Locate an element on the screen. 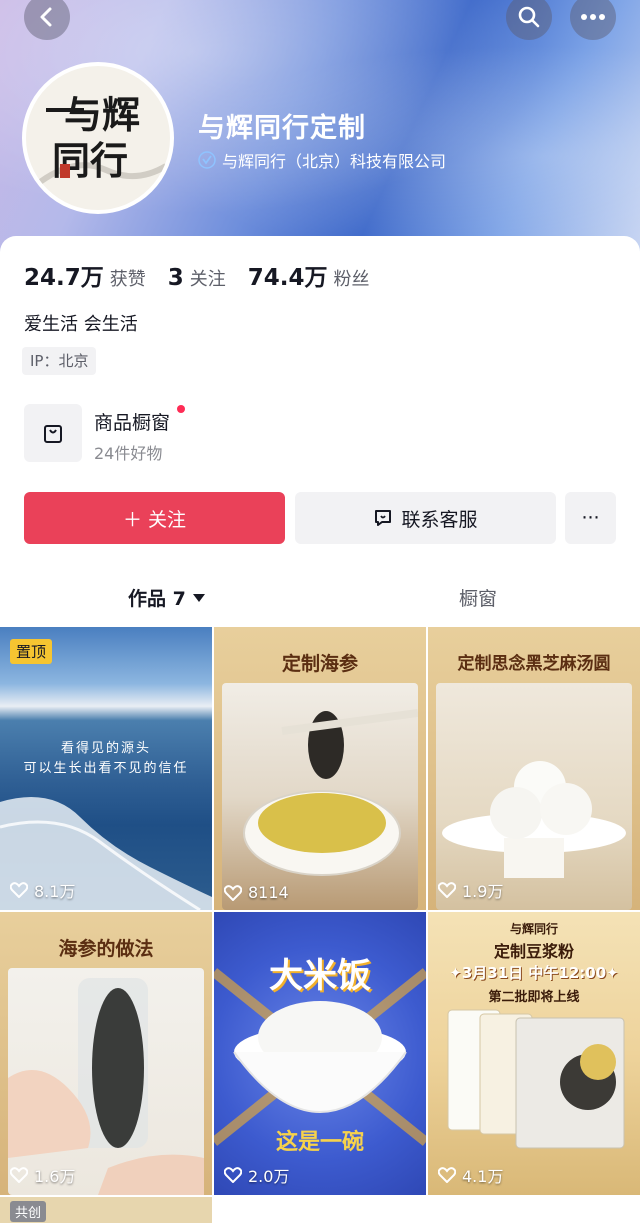 This screenshot has width=640, height=1223. video-likes: 4.1万 is located at coordinates (470, 1175).